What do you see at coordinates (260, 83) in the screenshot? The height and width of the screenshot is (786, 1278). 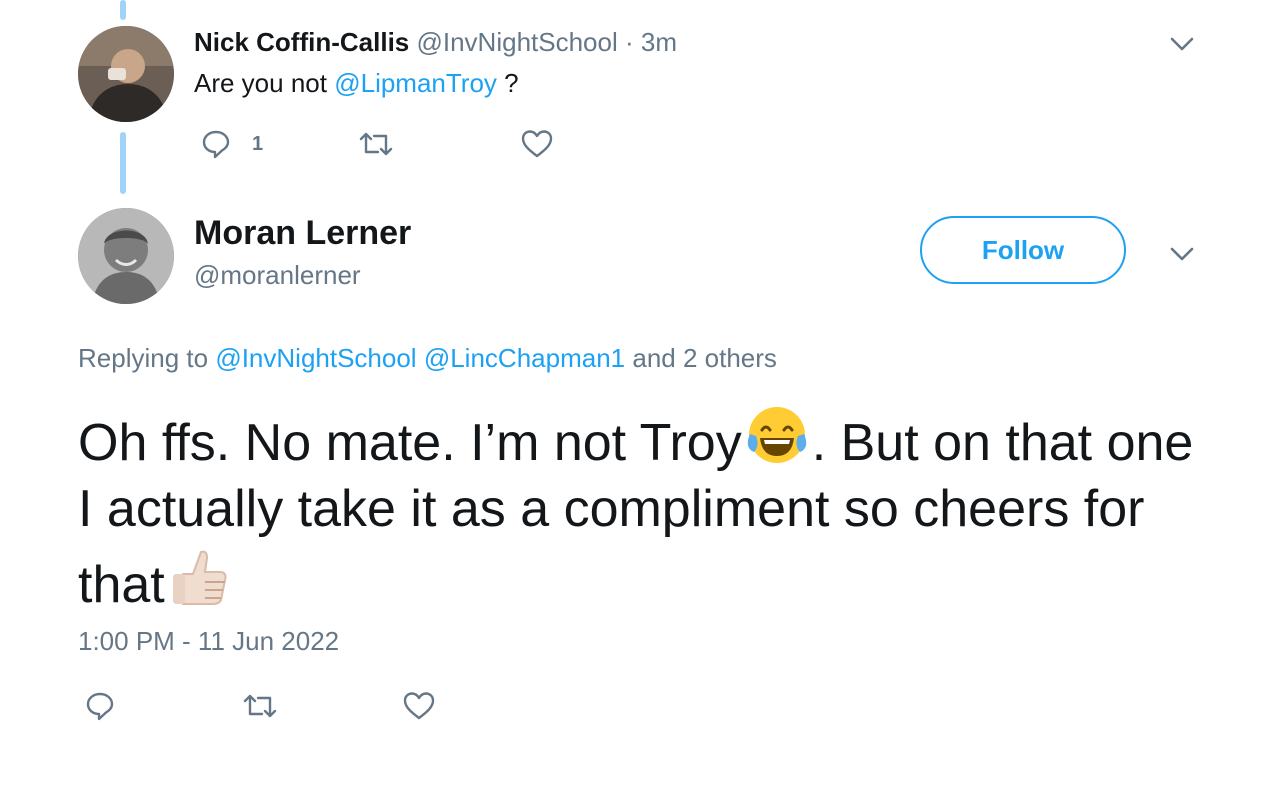 I see `reply-text-prefix: Are you not` at bounding box center [260, 83].